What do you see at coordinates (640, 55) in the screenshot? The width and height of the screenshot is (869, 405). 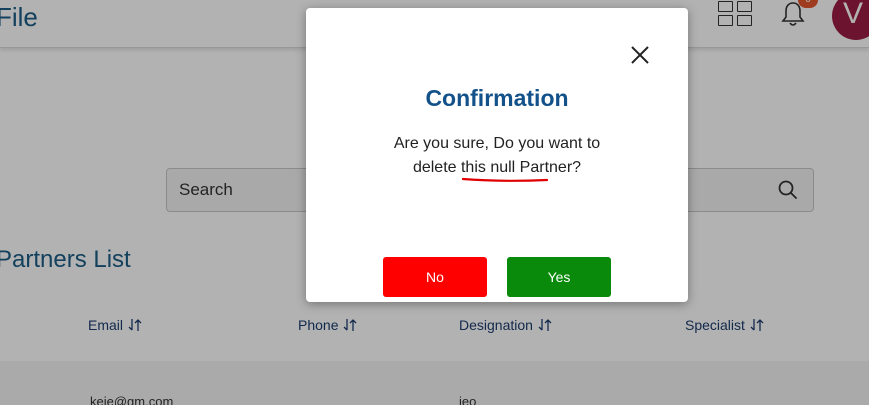 I see `close-icon` at bounding box center [640, 55].